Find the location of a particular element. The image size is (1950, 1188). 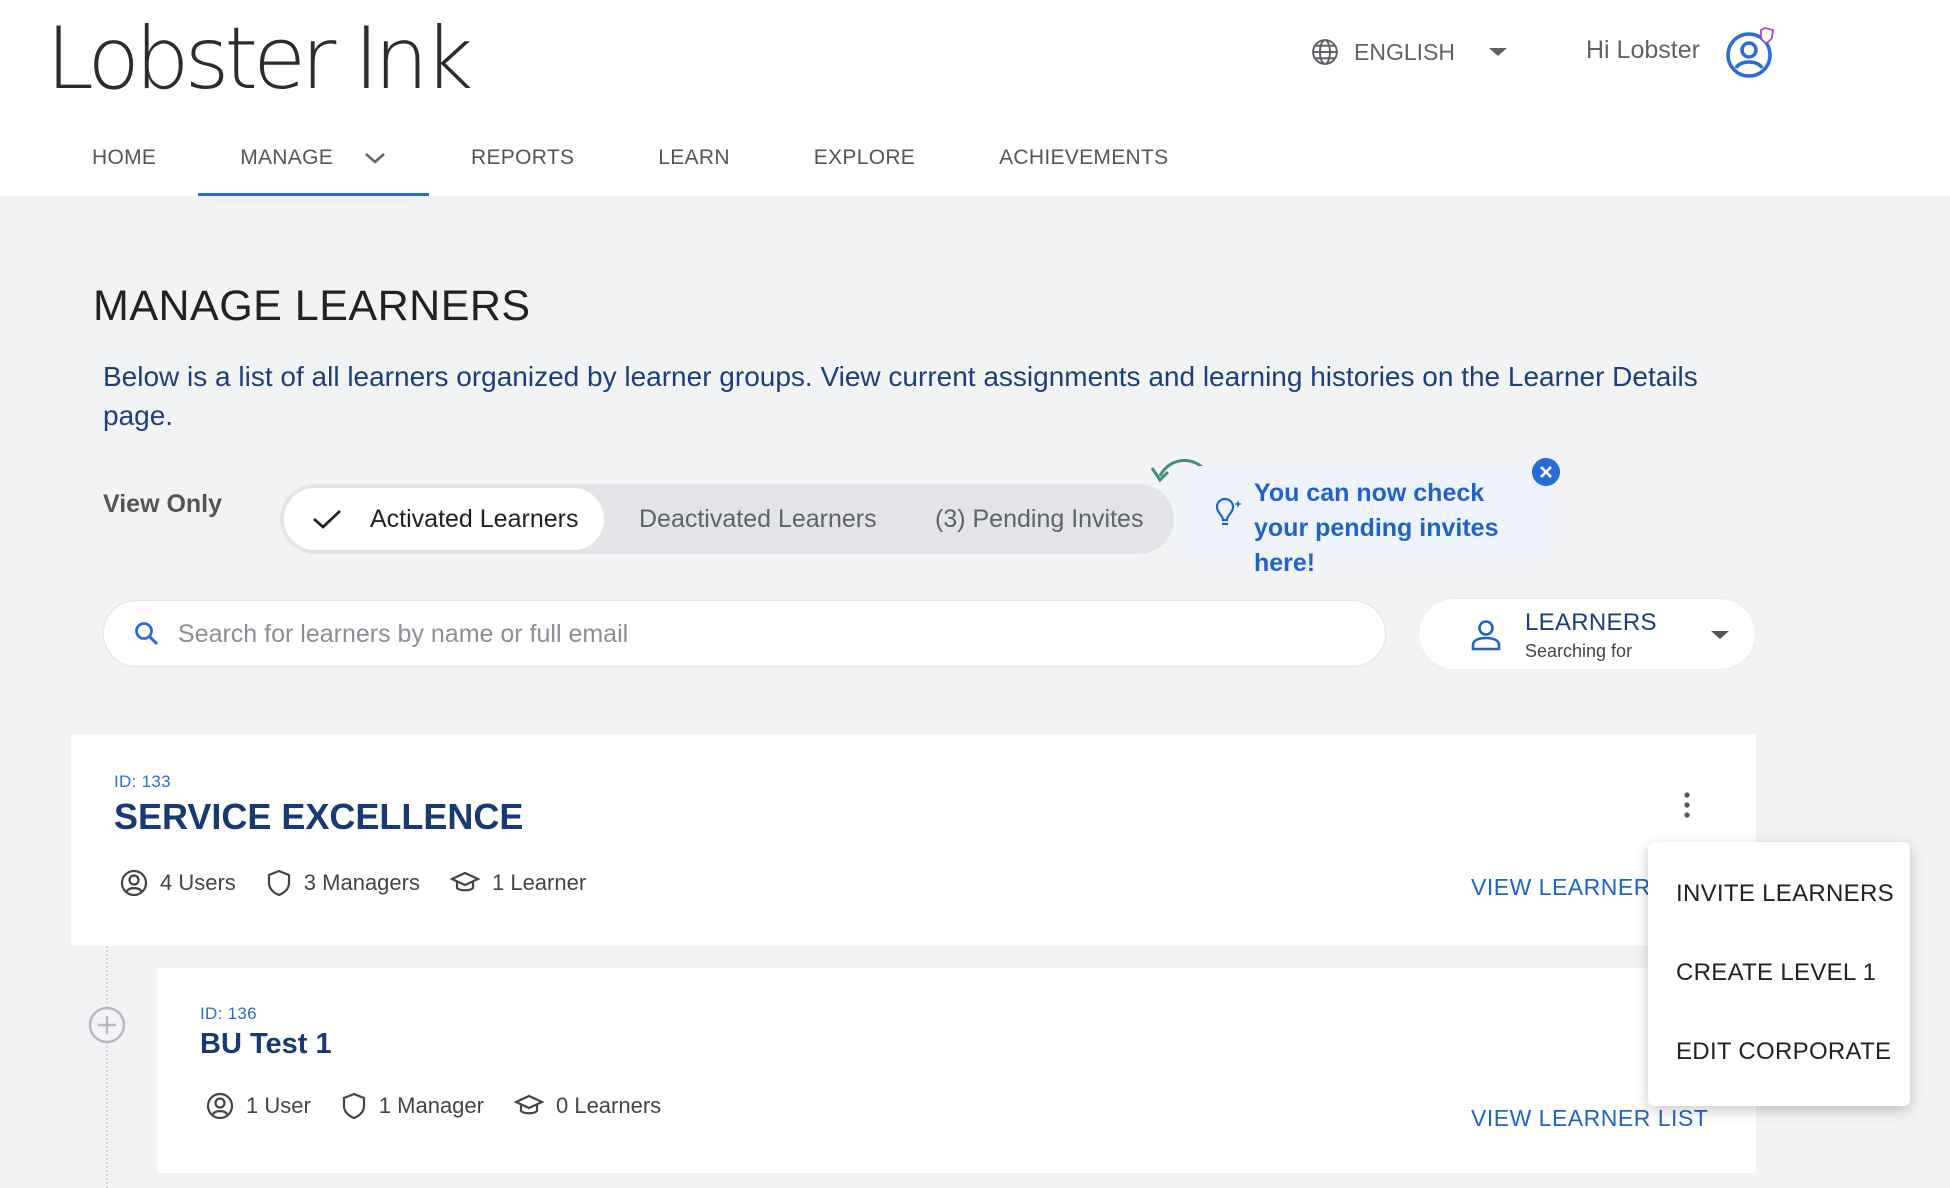

toggle-deactivated-learners: Deactivated Learners is located at coordinates (758, 519).